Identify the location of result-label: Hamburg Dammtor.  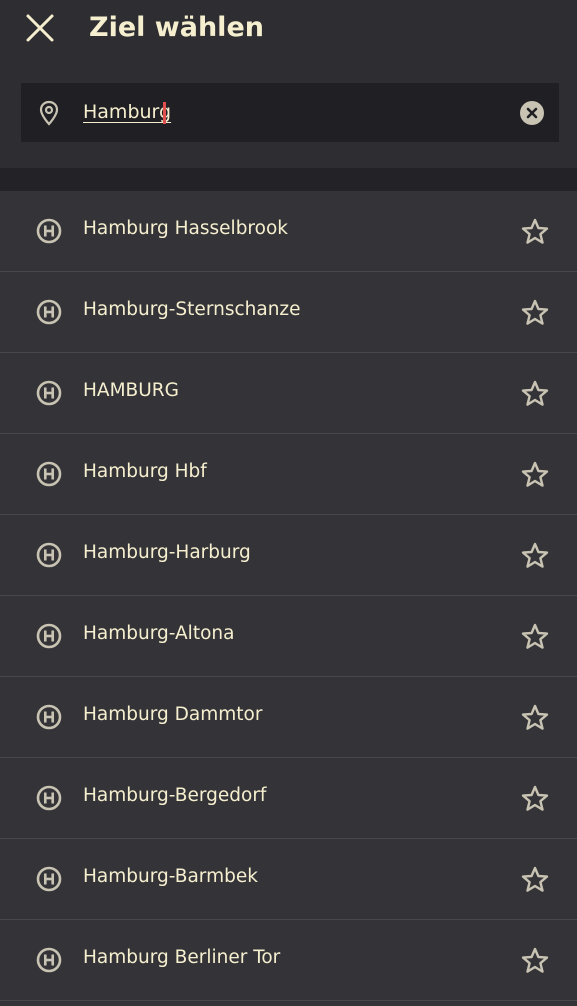
(173, 714).